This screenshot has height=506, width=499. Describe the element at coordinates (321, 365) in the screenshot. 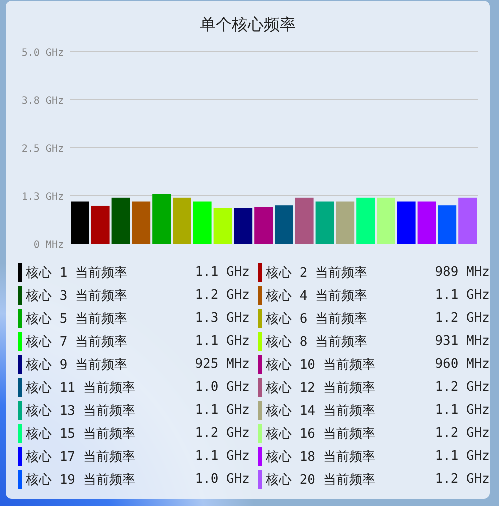

I see `legend-label: 核心 10 当前频率` at that location.